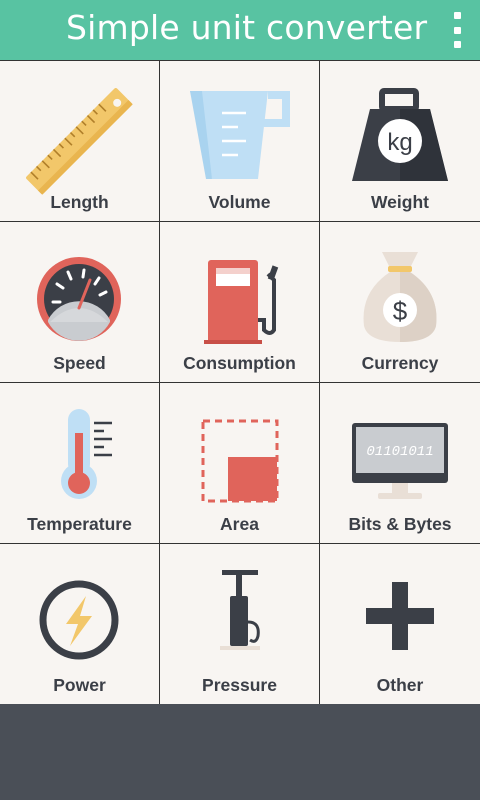 The height and width of the screenshot is (800, 480). I want to click on category-tile-bits-bytes: 01101011 Bits & Bytes, so click(400, 463).